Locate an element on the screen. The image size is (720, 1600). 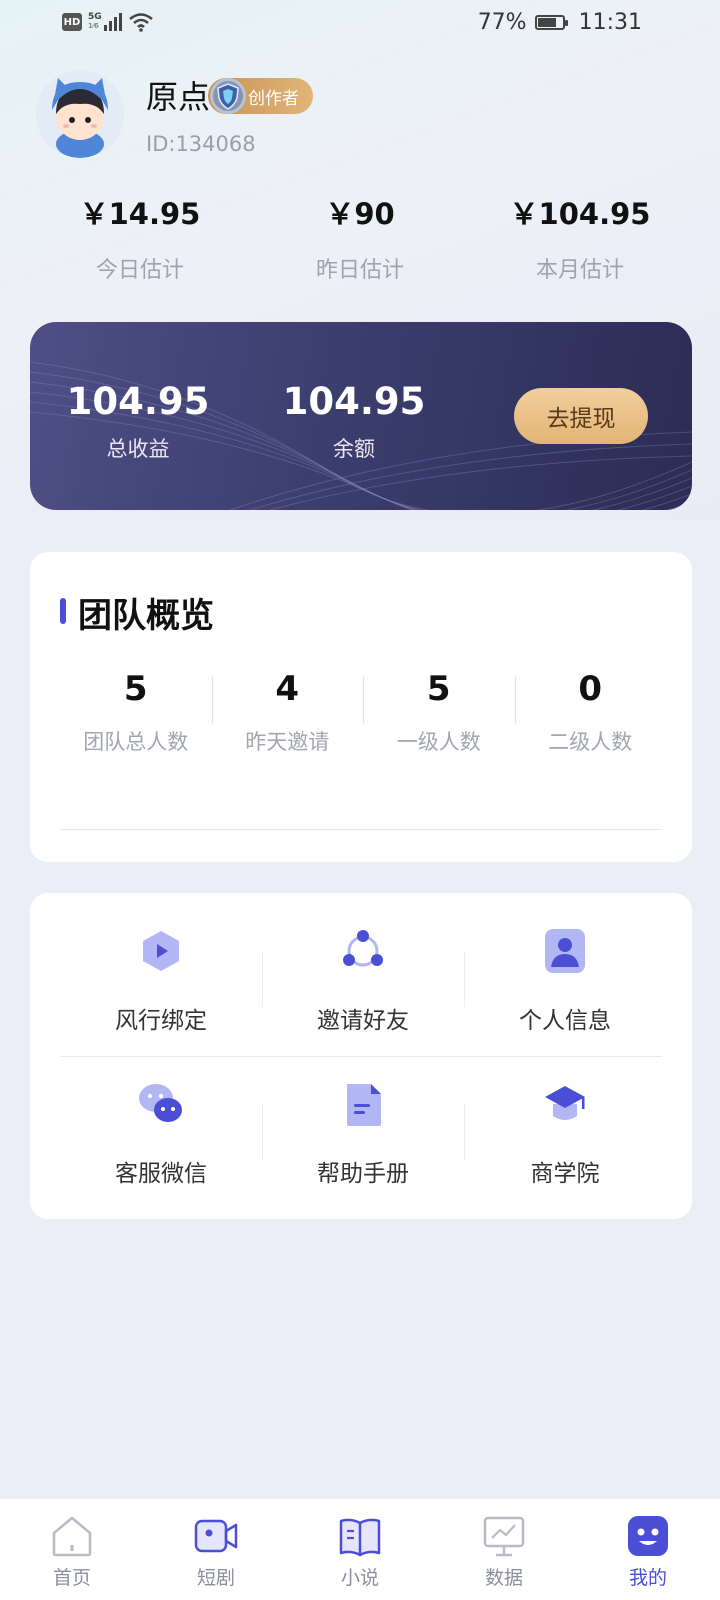
cat-boy-avatar-icon is located at coordinates (80, 114).